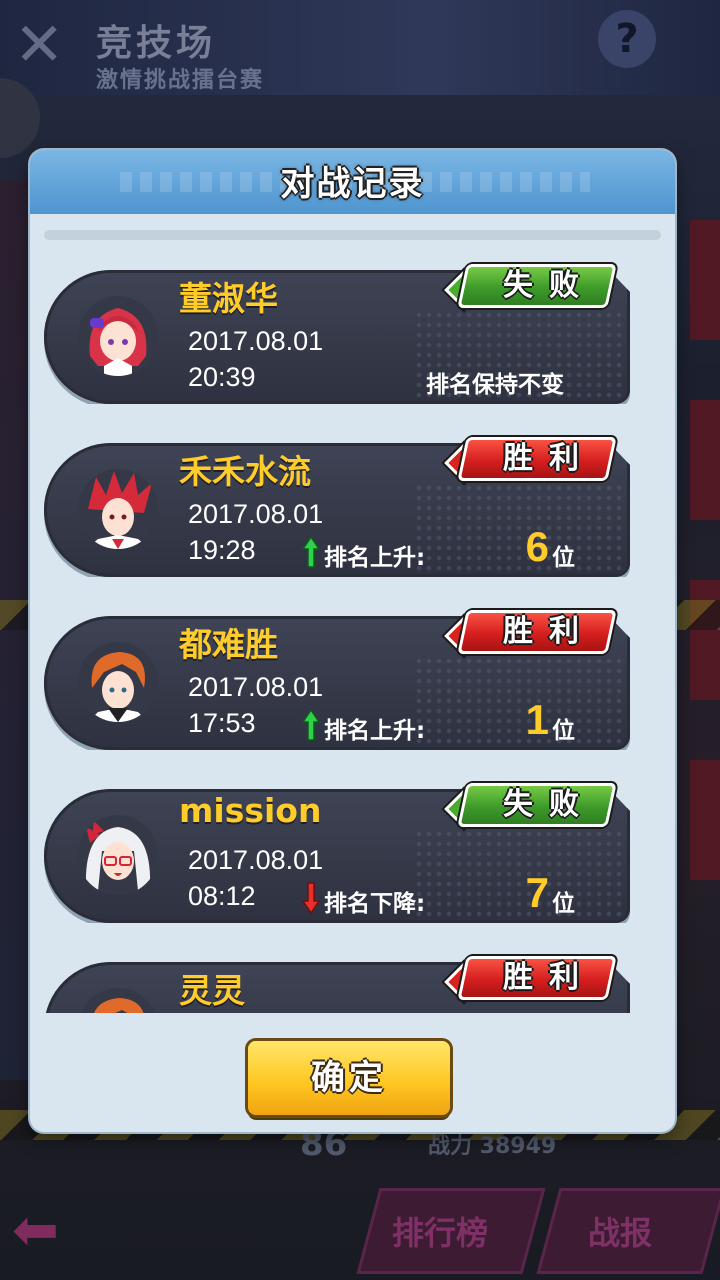 The image size is (720, 1280). Describe the element at coordinates (337, 984) in the screenshot. I see `record-item: 灵灵 胜利` at that location.